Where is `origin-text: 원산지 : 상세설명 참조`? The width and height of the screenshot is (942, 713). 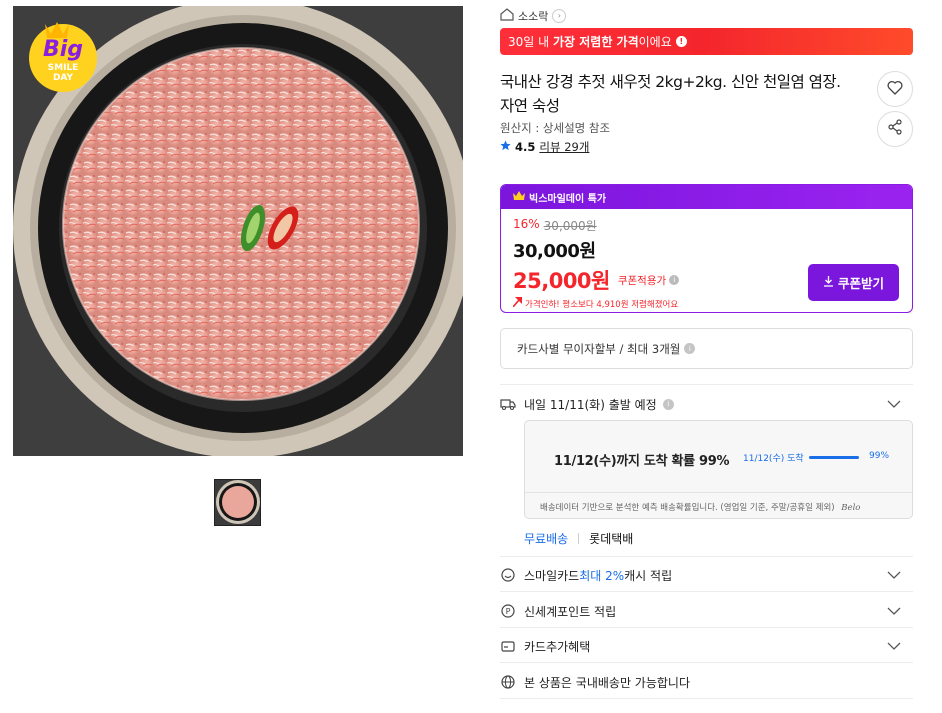
origin-text: 원산지 : 상세설명 참조 is located at coordinates (555, 128).